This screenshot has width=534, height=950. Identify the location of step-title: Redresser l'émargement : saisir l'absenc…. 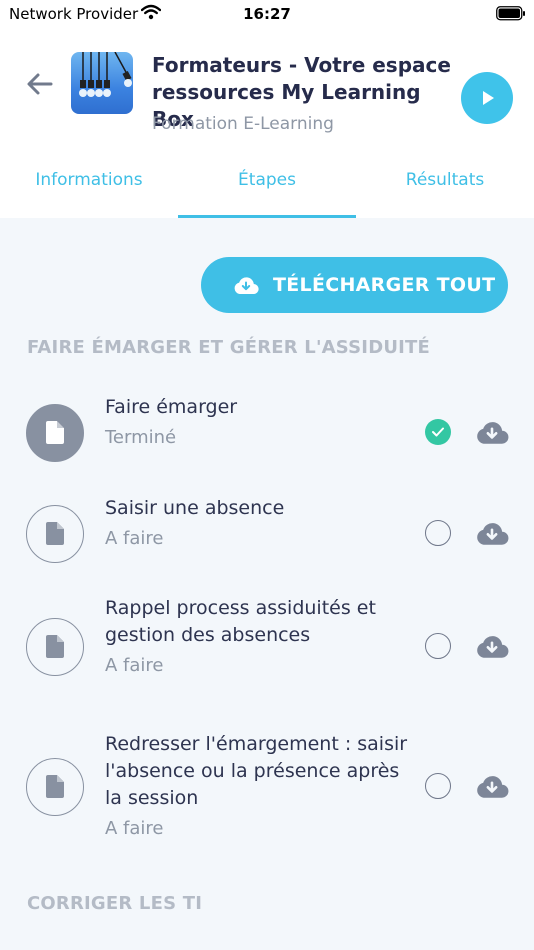
(256, 771).